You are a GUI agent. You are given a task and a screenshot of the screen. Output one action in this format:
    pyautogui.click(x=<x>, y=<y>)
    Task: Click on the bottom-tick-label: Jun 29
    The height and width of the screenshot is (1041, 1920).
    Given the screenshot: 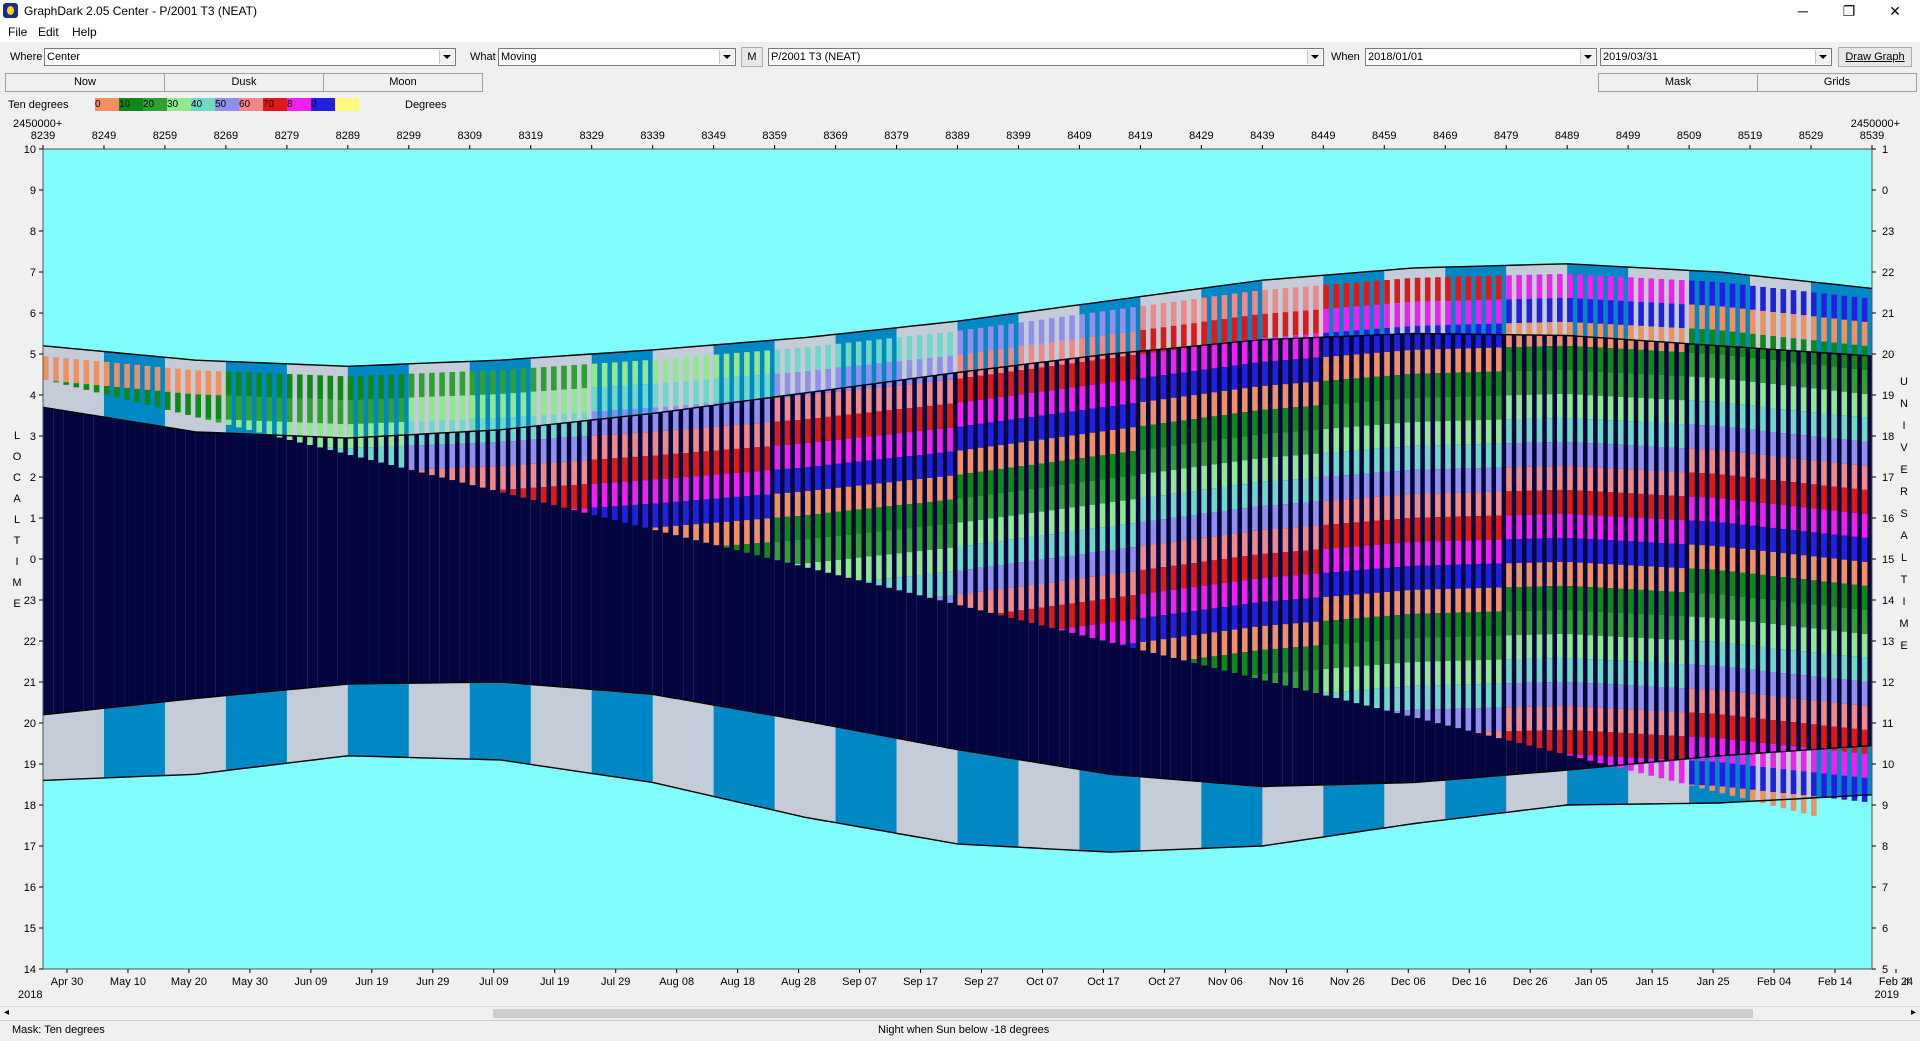 What is the action you would take?
    pyautogui.click(x=432, y=982)
    